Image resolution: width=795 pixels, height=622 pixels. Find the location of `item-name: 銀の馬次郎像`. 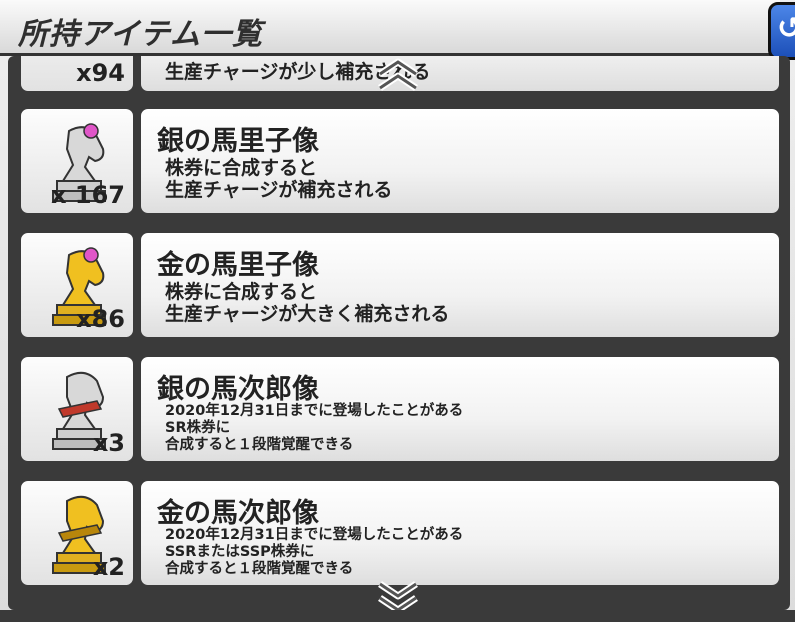

item-name: 銀の馬次郎像 is located at coordinates (238, 389).